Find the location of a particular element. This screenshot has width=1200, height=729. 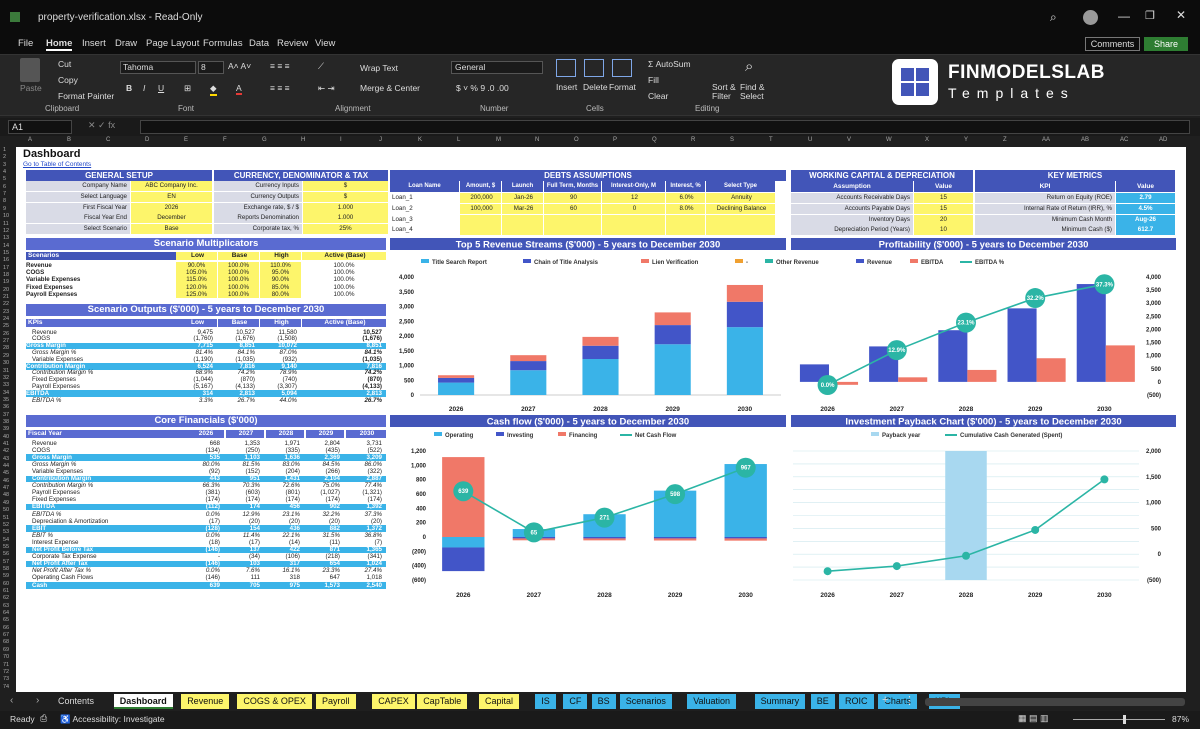

row-header: 18 is located at coordinates (6, 275).